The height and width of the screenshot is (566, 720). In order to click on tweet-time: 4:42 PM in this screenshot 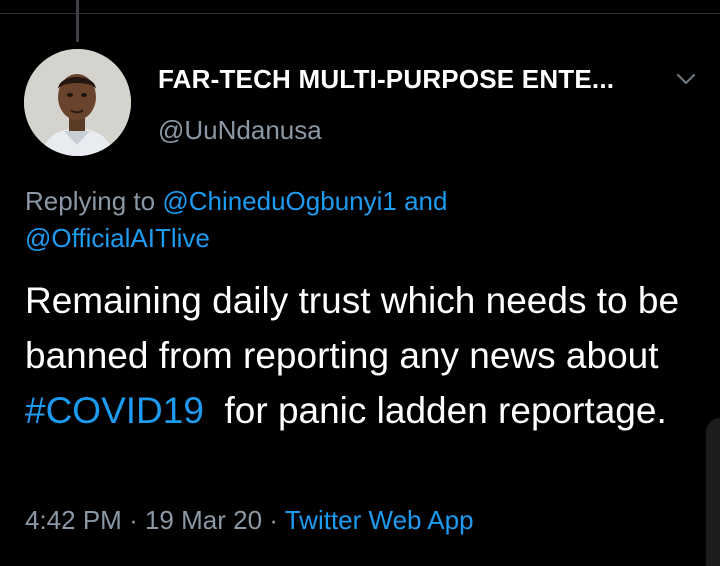, I will do `click(73, 520)`.